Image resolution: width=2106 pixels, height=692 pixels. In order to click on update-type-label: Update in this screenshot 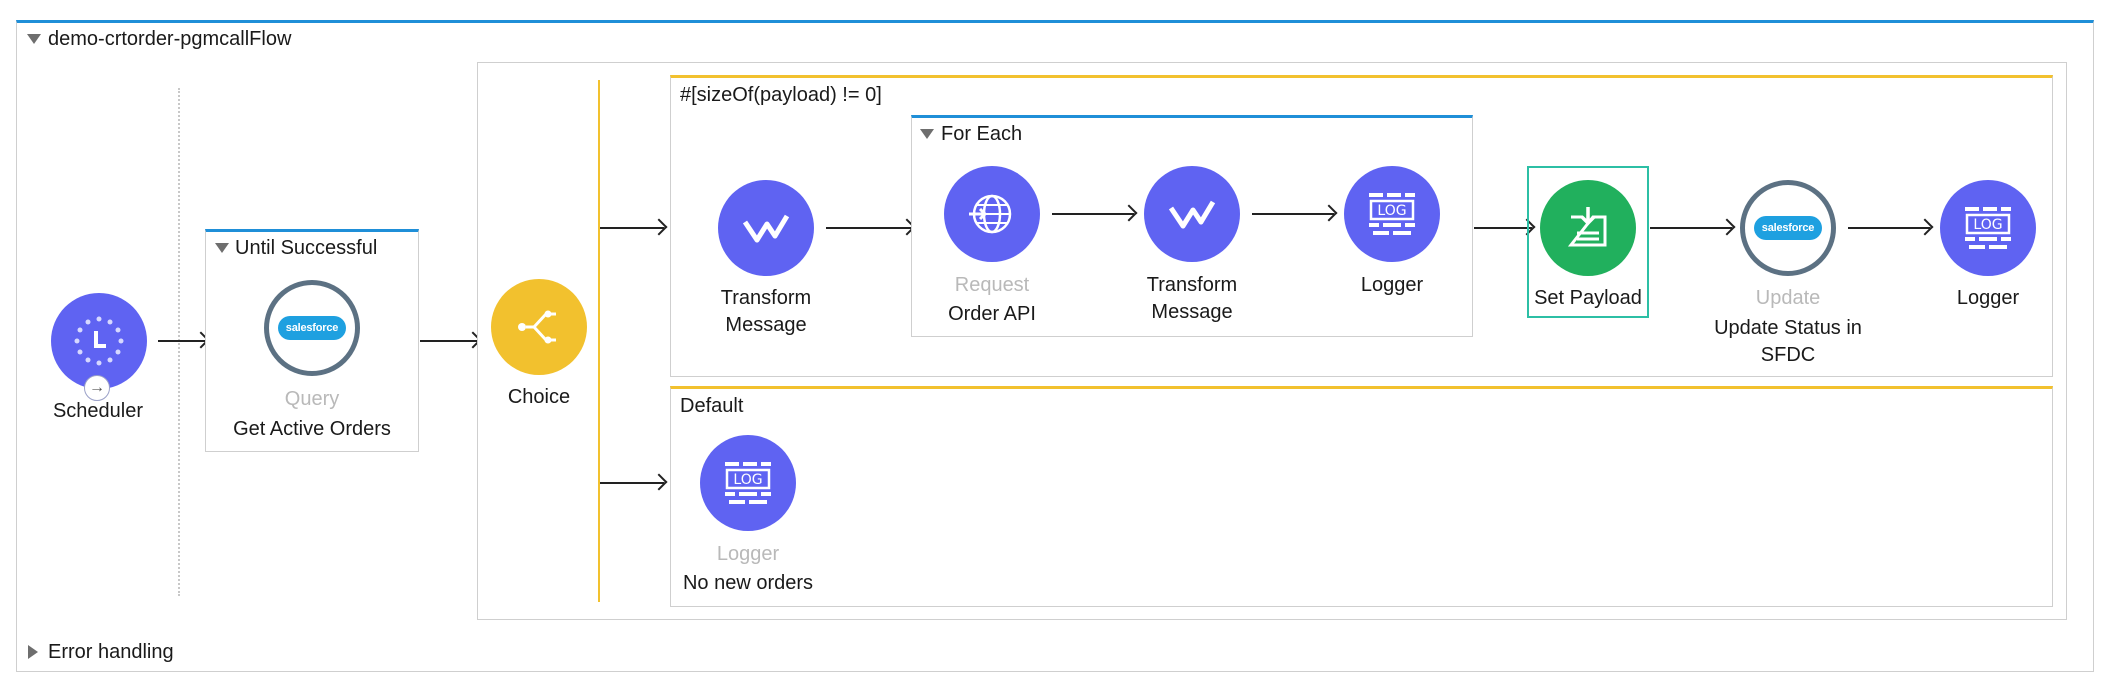, I will do `click(1788, 298)`.